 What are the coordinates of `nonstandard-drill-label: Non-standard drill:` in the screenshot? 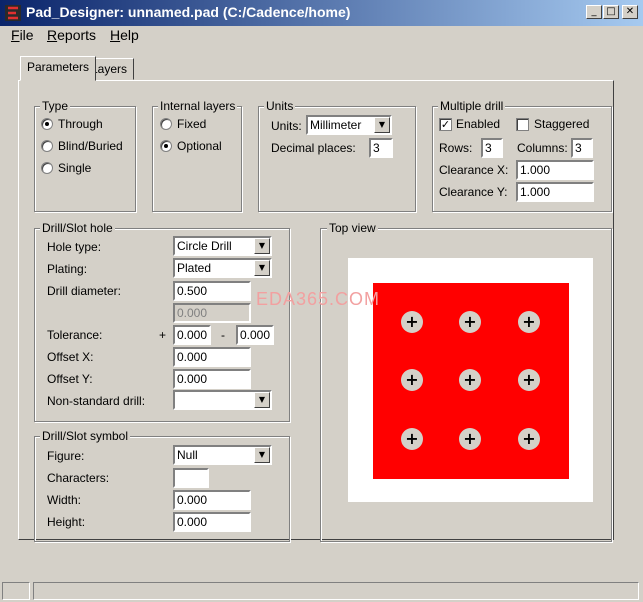 It's located at (96, 401).